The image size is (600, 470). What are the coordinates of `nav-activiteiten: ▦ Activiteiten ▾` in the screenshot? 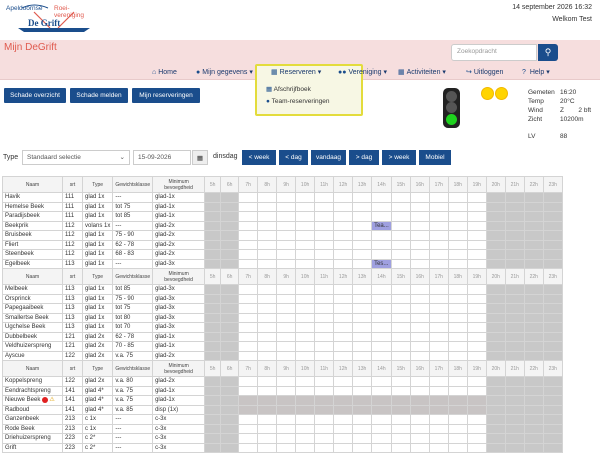 It's located at (422, 73).